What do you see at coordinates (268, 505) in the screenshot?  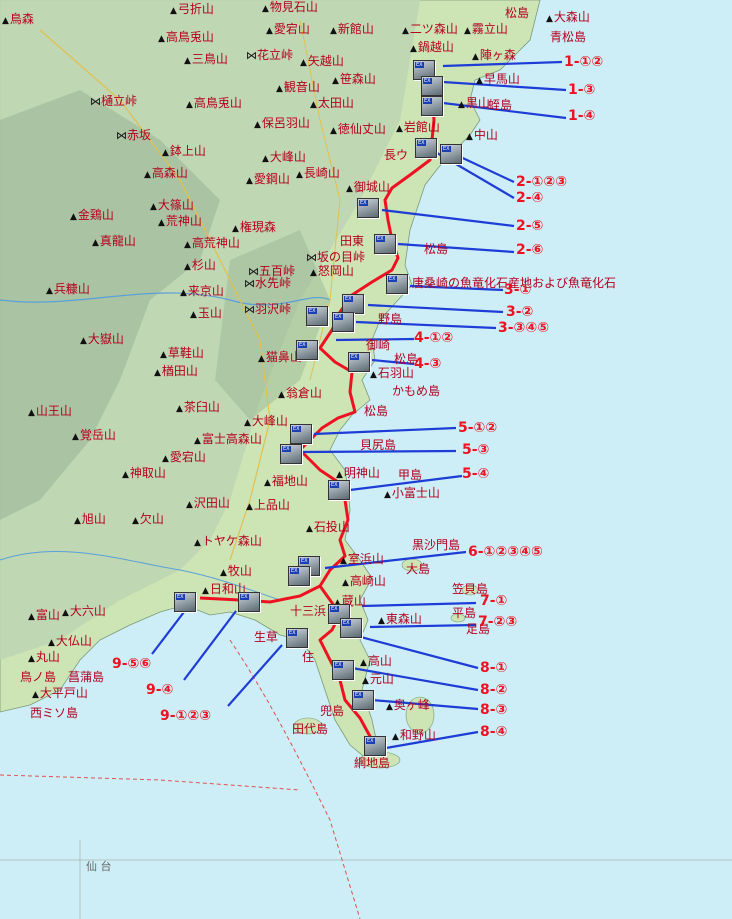 I see `mountain-label: ▲上品山` at bounding box center [268, 505].